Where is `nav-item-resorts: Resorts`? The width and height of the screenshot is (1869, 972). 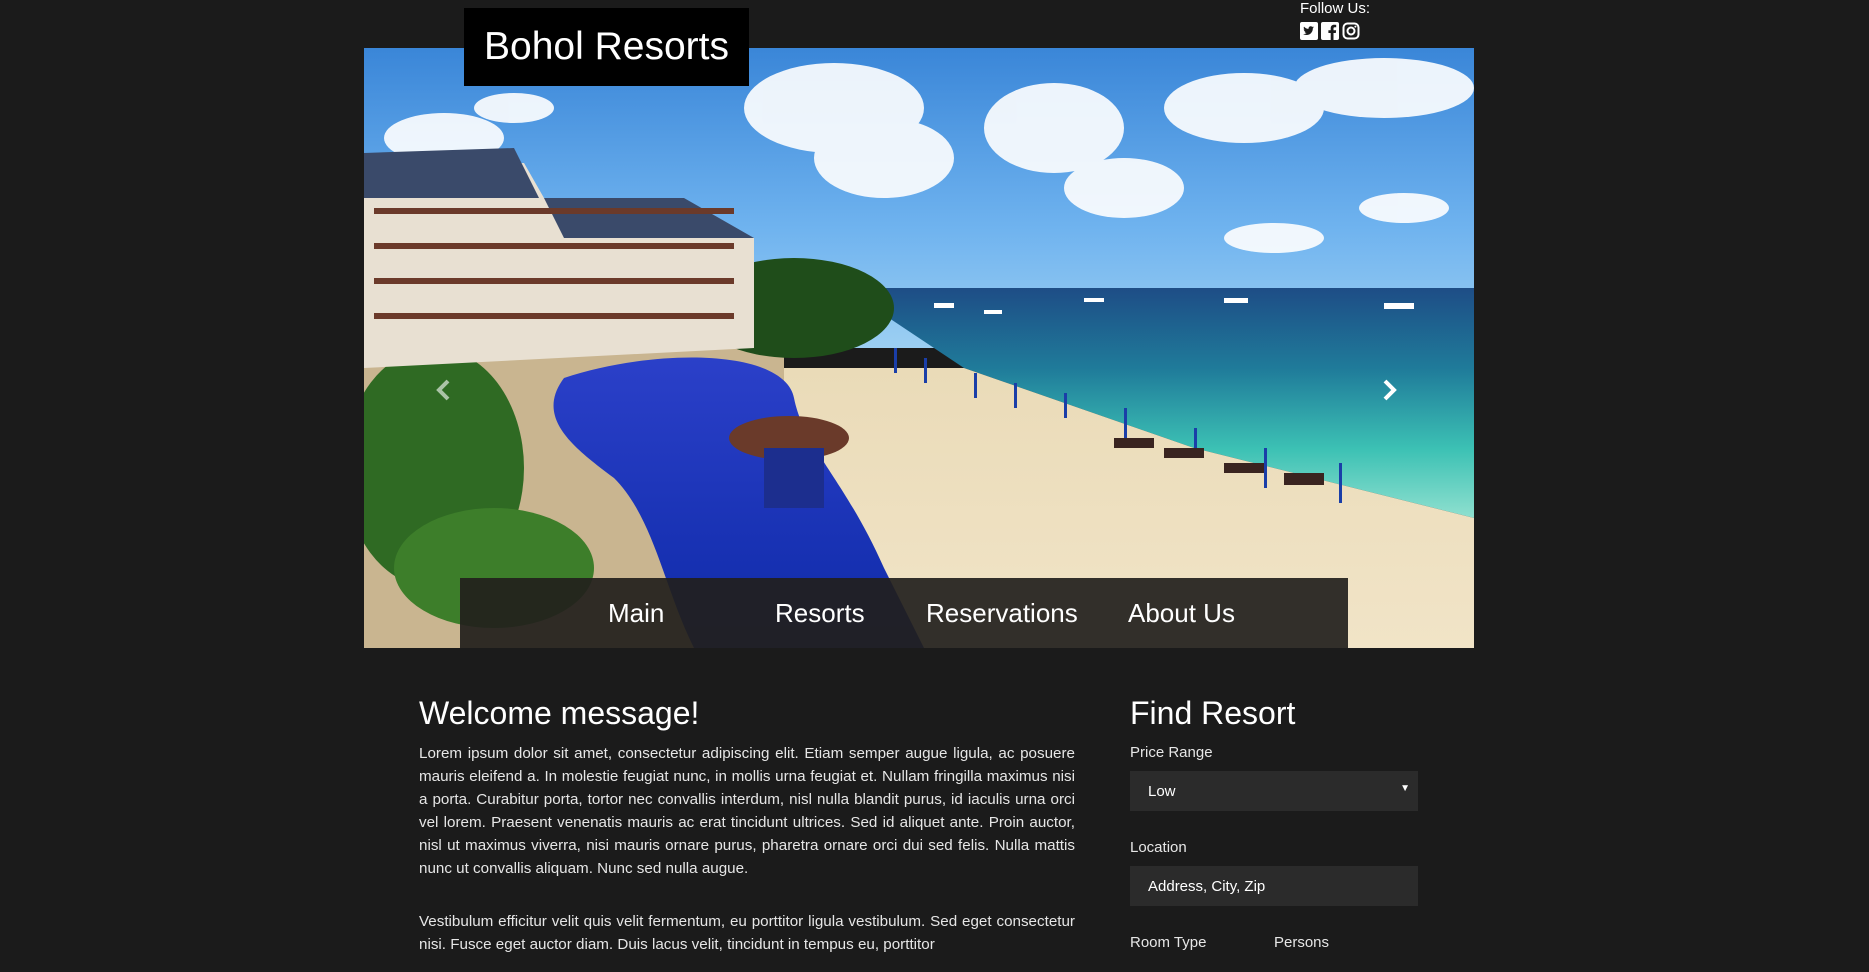 nav-item-resorts: Resorts is located at coordinates (820, 613).